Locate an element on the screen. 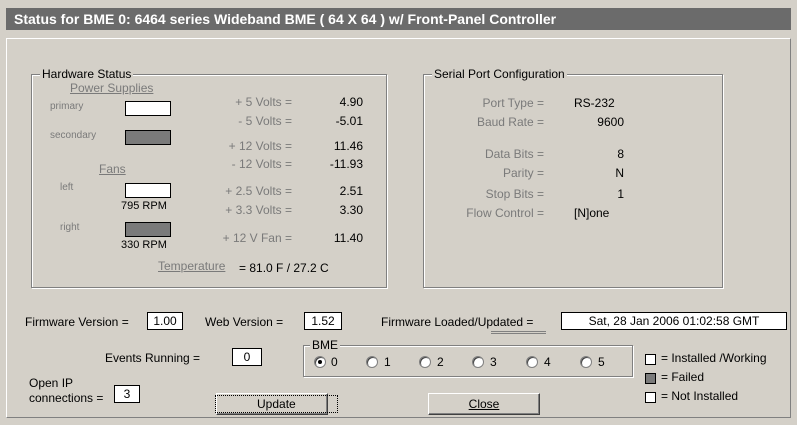 Image resolution: width=797 pixels, height=425 pixels. bme-group: BME 0 1 2 3 4 5 is located at coordinates (468, 357).